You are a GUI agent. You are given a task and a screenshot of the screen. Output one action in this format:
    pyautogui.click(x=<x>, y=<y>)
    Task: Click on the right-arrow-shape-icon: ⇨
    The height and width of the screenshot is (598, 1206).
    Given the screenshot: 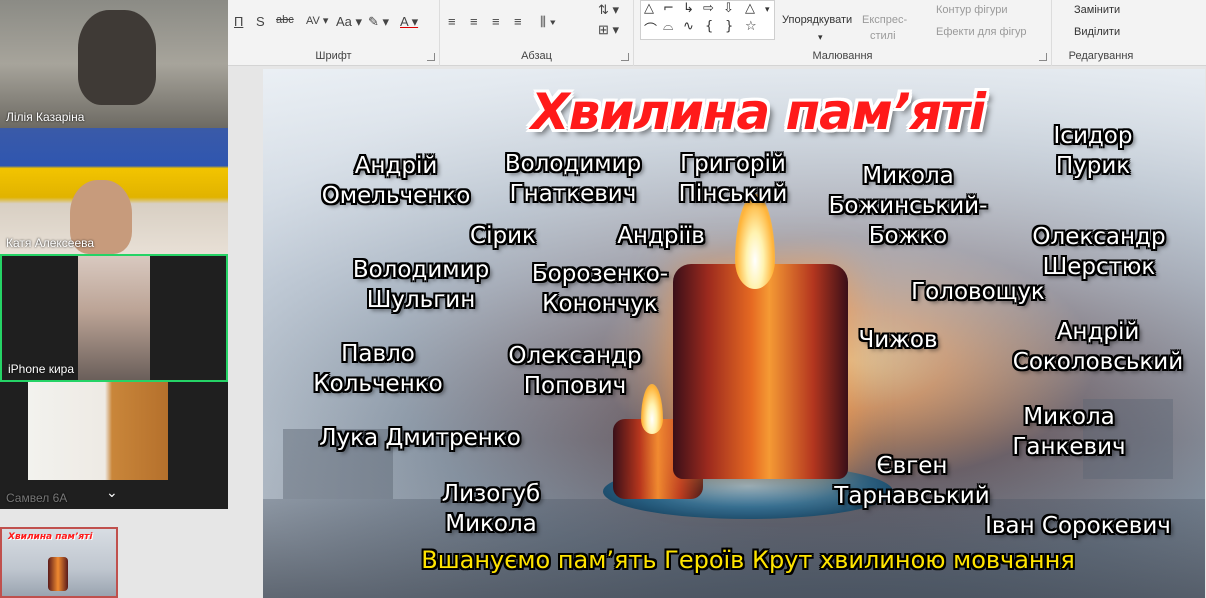 What is the action you would take?
    pyautogui.click(x=708, y=8)
    